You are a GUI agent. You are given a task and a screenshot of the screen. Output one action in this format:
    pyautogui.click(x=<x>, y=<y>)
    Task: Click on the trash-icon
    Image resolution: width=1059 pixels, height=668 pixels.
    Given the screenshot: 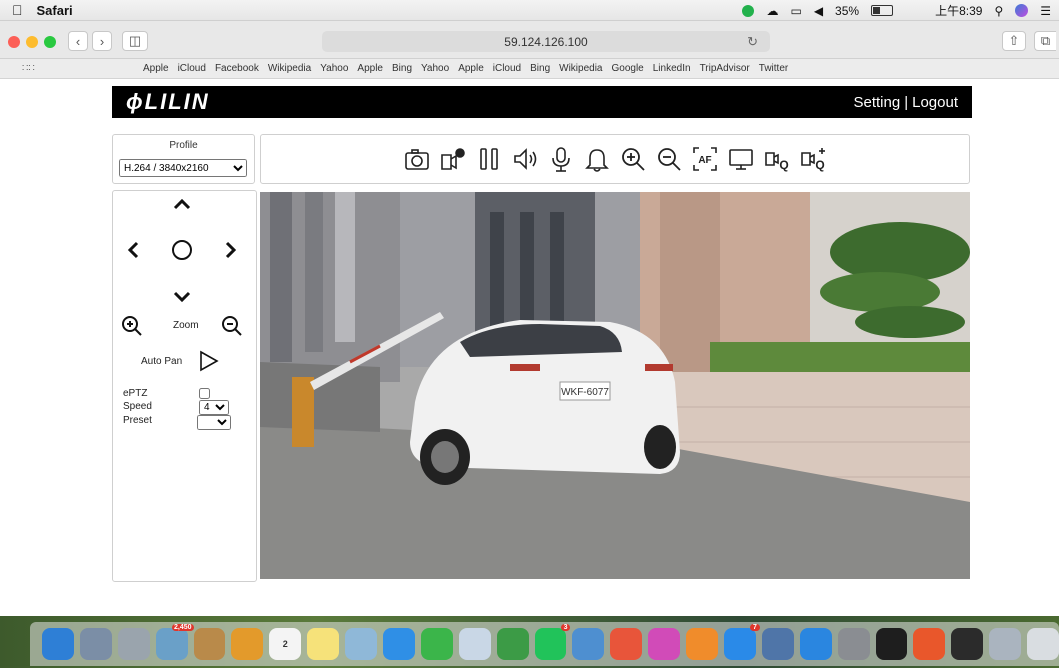 What is the action you would take?
    pyautogui.click(x=1043, y=644)
    